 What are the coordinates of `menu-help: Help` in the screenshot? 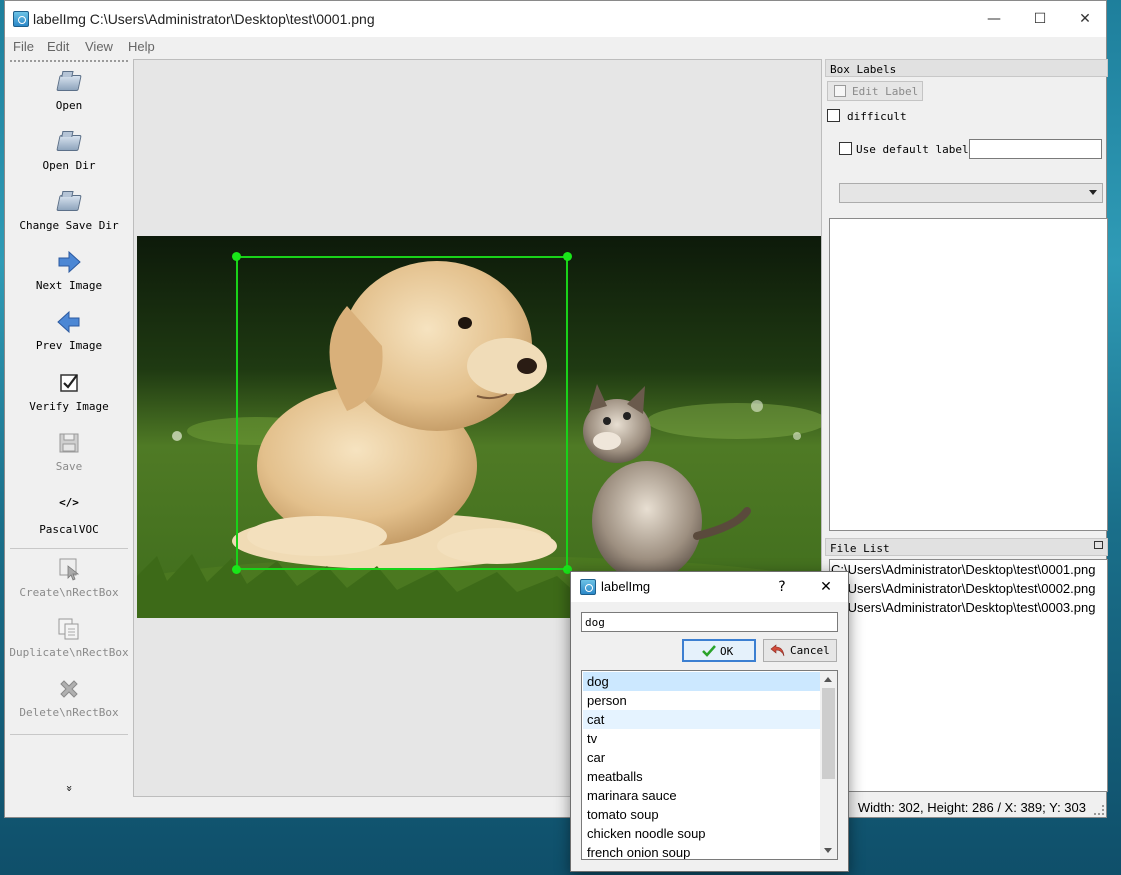 It's located at (141, 46).